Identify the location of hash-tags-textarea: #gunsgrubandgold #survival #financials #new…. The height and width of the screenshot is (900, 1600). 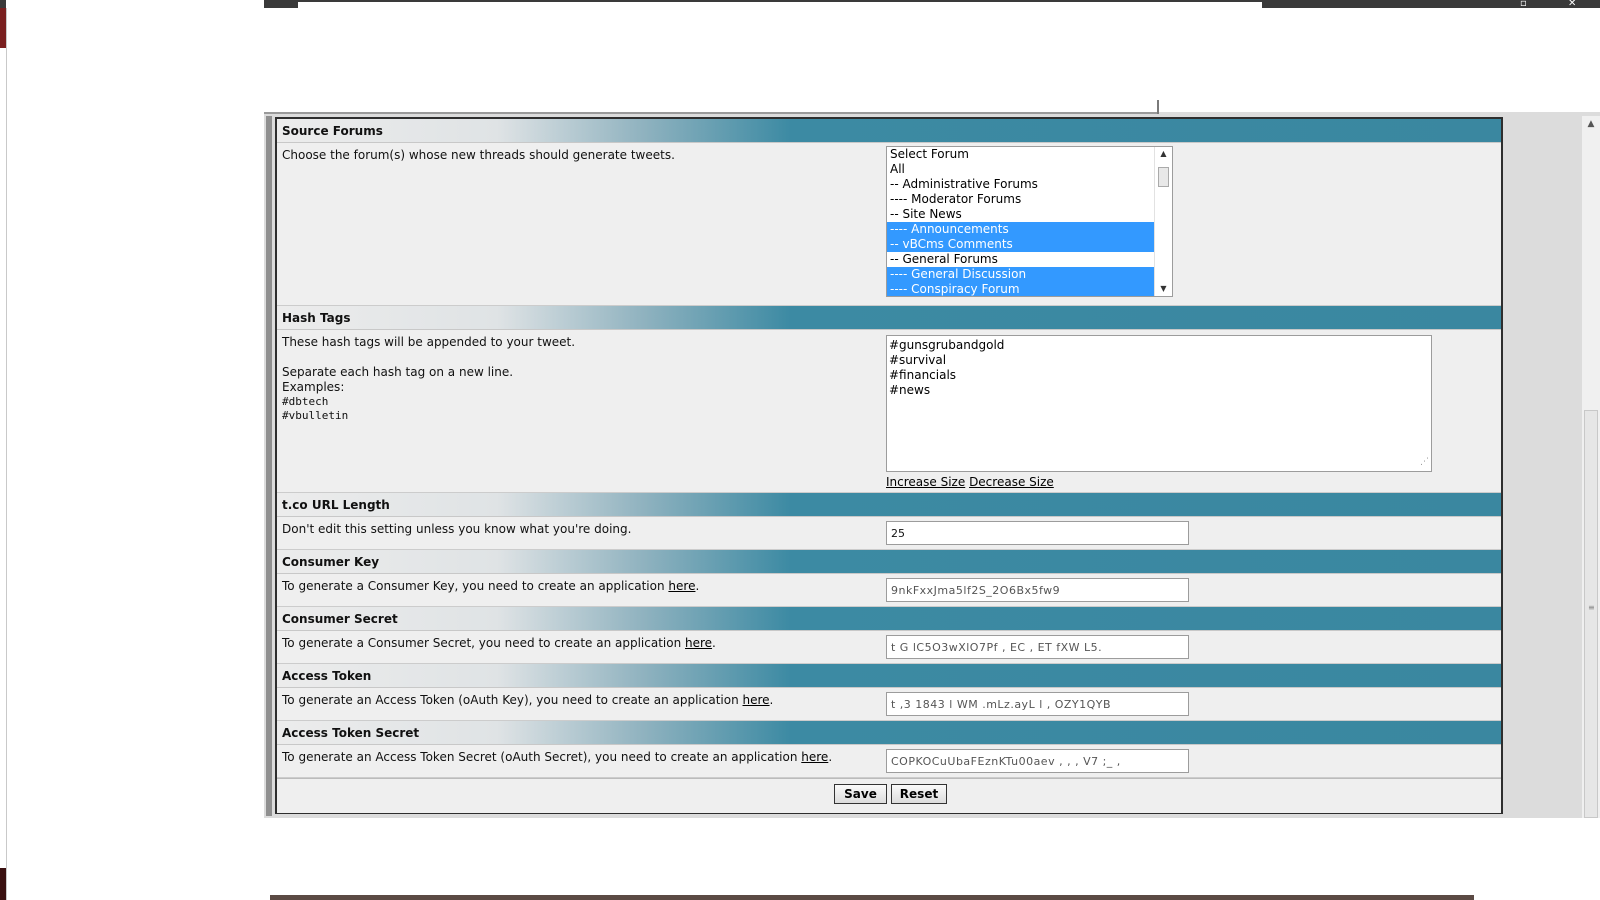
(1159, 403).